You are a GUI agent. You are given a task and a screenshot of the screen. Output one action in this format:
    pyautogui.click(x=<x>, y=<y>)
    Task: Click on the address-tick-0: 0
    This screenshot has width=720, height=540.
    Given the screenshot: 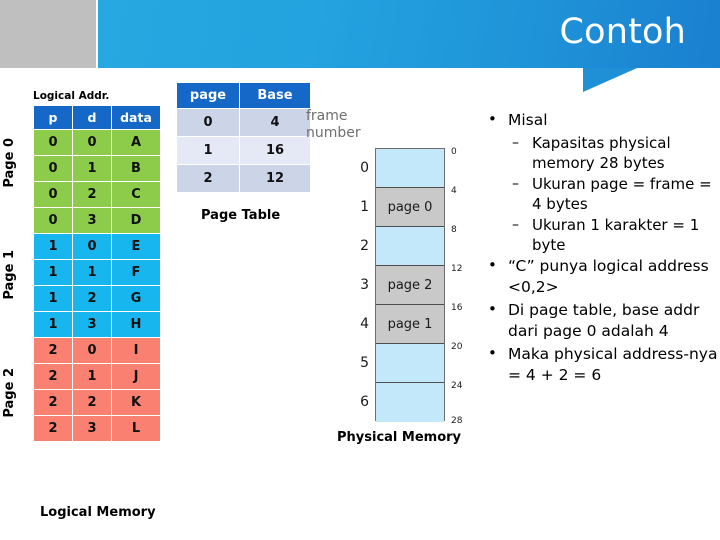 What is the action you would take?
    pyautogui.click(x=454, y=152)
    